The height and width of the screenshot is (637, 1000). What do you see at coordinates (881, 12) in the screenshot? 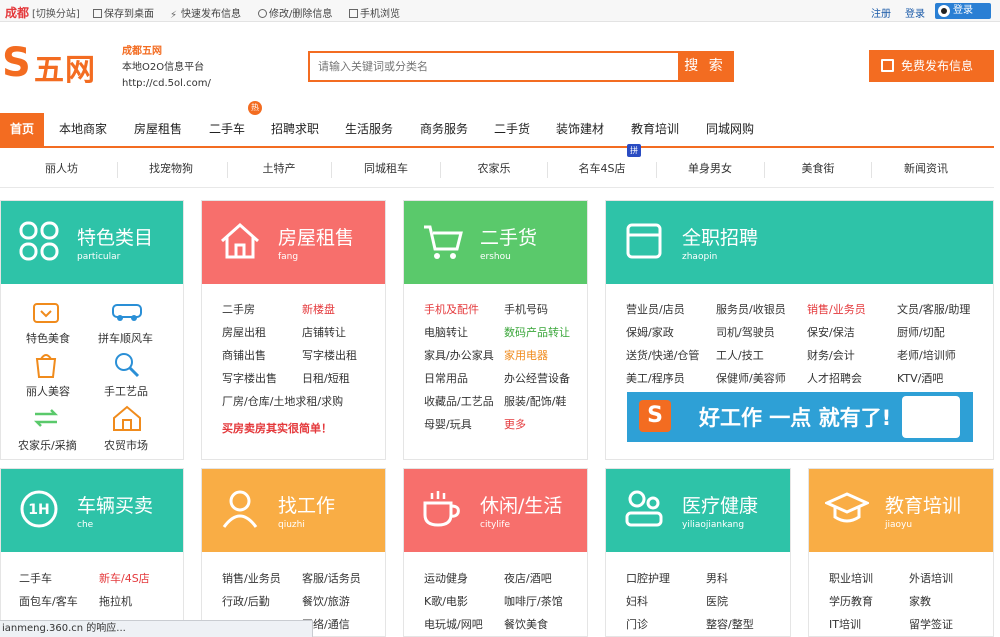
I see `register-link: 注册` at bounding box center [881, 12].